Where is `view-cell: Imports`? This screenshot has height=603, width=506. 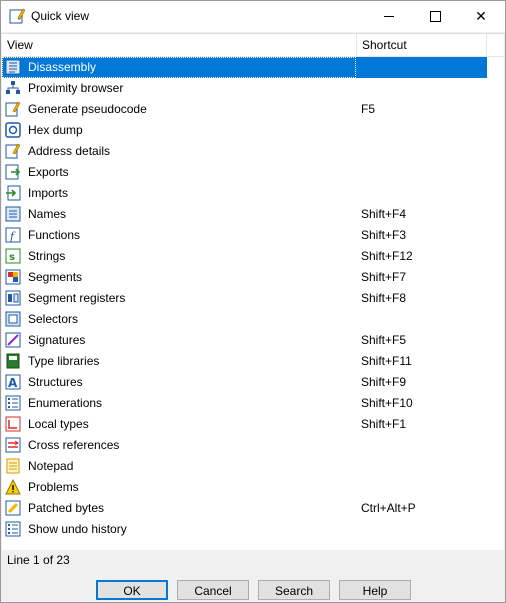 view-cell: Imports is located at coordinates (179, 193).